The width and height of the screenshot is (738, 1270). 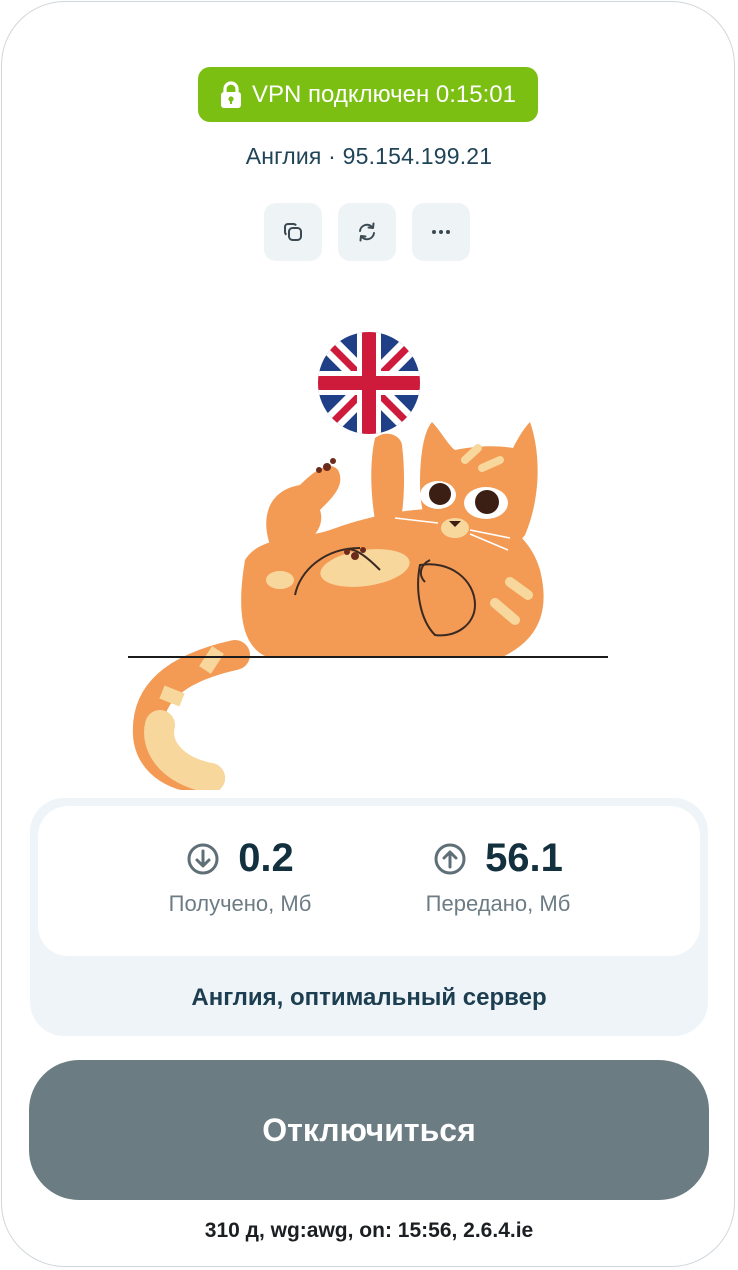 What do you see at coordinates (369, 1230) in the screenshot?
I see `connection-info-footer: 310 д, wg:awg, on: 15:56, 2.6.4.ie` at bounding box center [369, 1230].